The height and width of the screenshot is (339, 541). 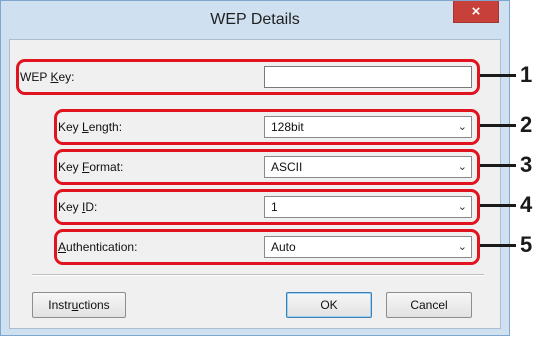 I want to click on instructions-button: Instructions, so click(x=79, y=305).